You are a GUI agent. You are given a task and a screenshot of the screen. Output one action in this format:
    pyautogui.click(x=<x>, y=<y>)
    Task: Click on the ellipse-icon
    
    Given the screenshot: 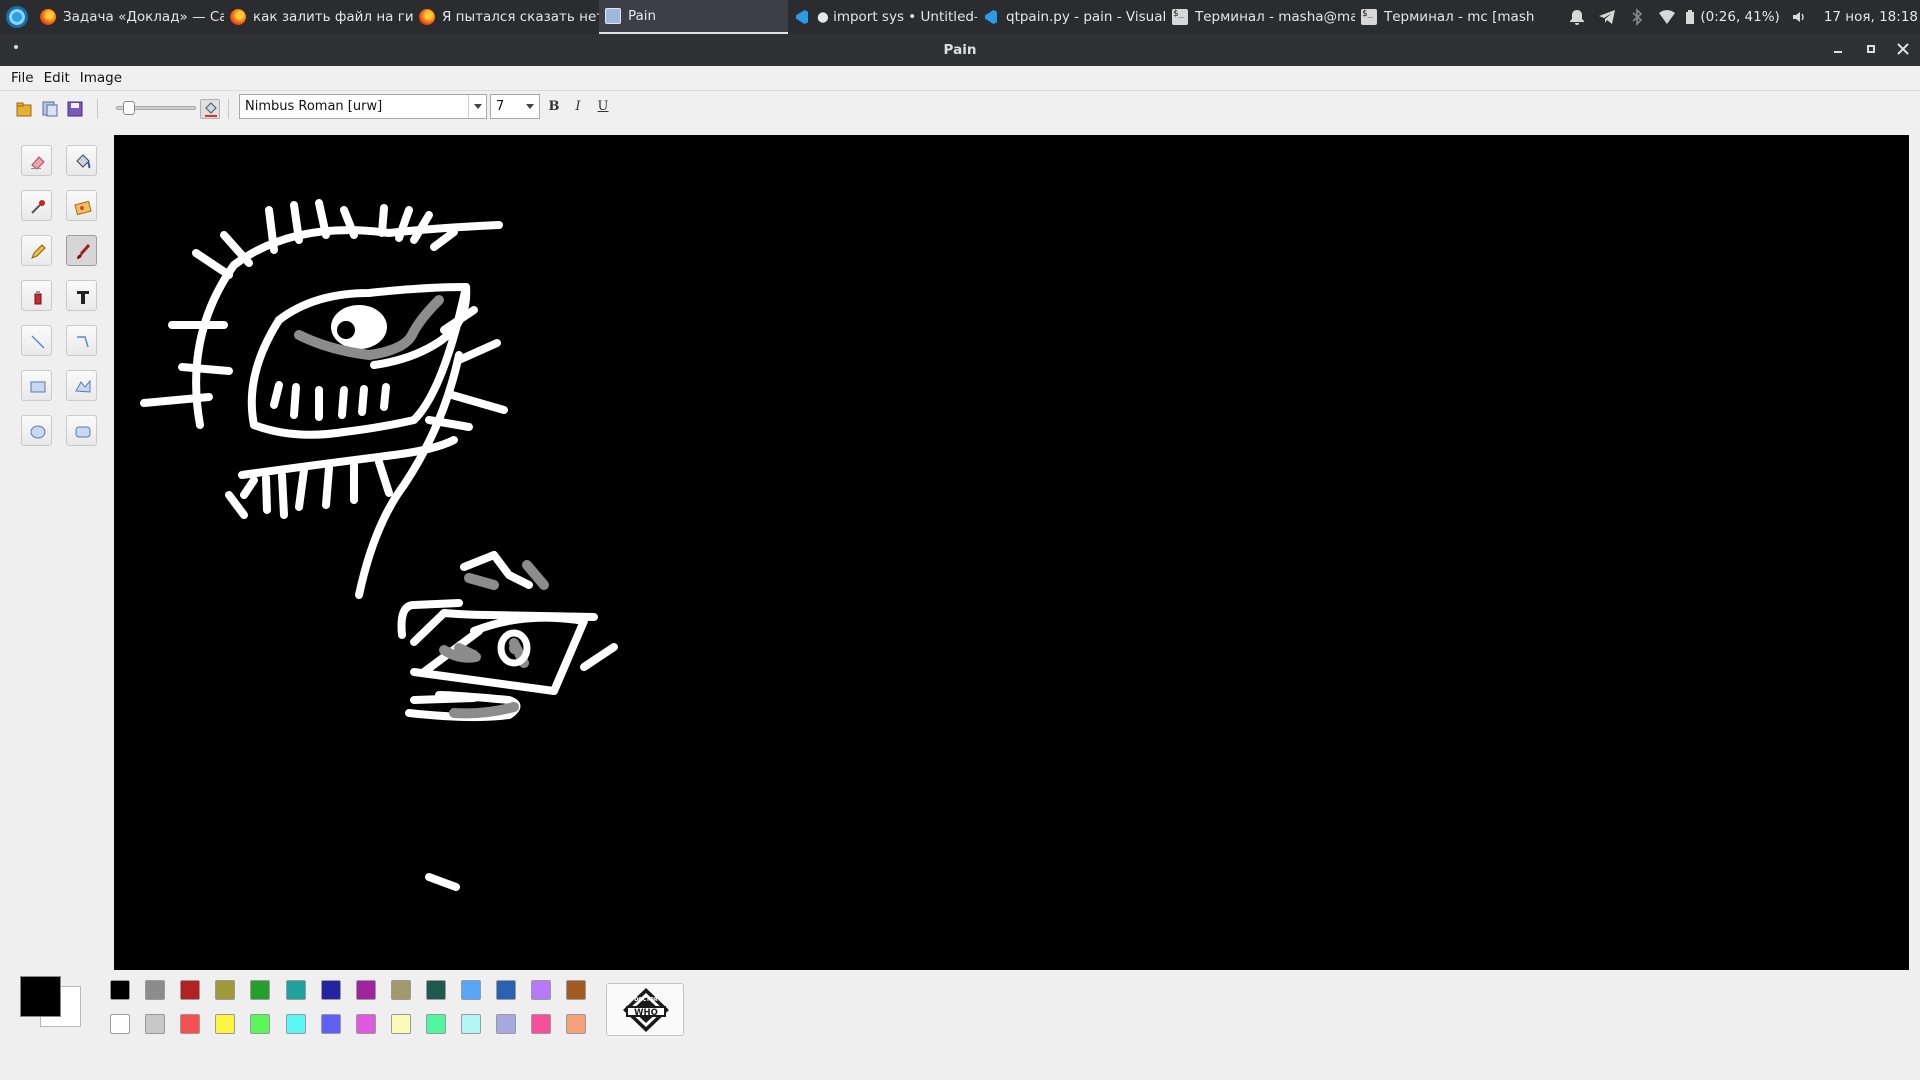 What is the action you would take?
    pyautogui.click(x=38, y=432)
    